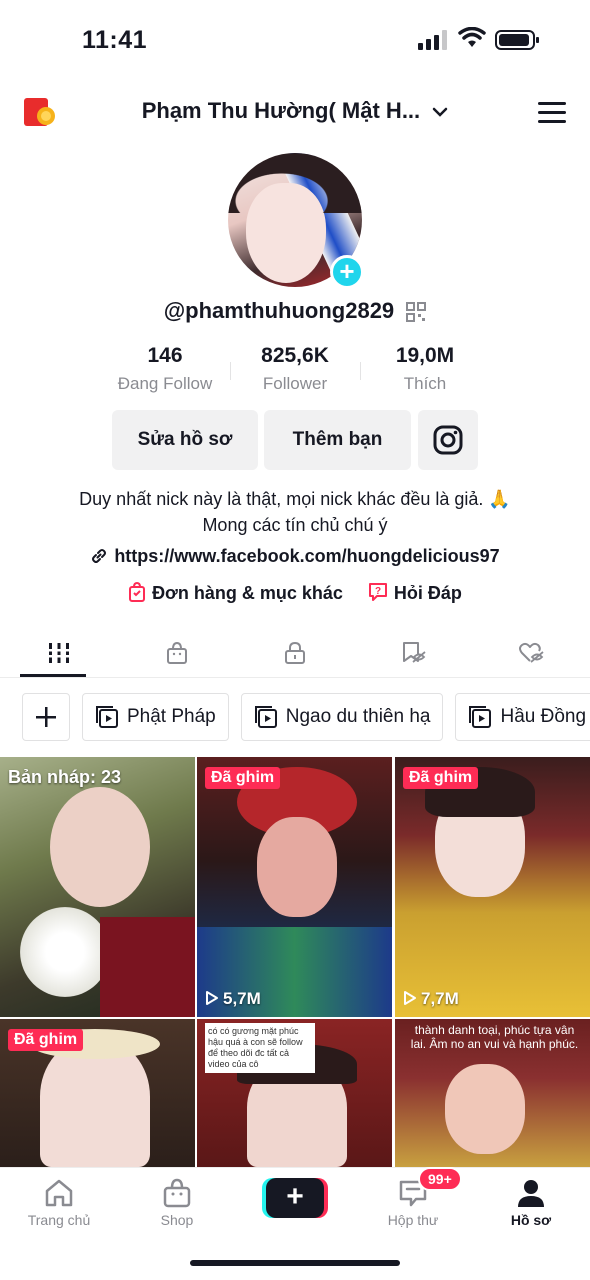 This screenshot has width=590, height=1280. What do you see at coordinates (425, 383) in the screenshot?
I see `likes-label: Thích` at bounding box center [425, 383].